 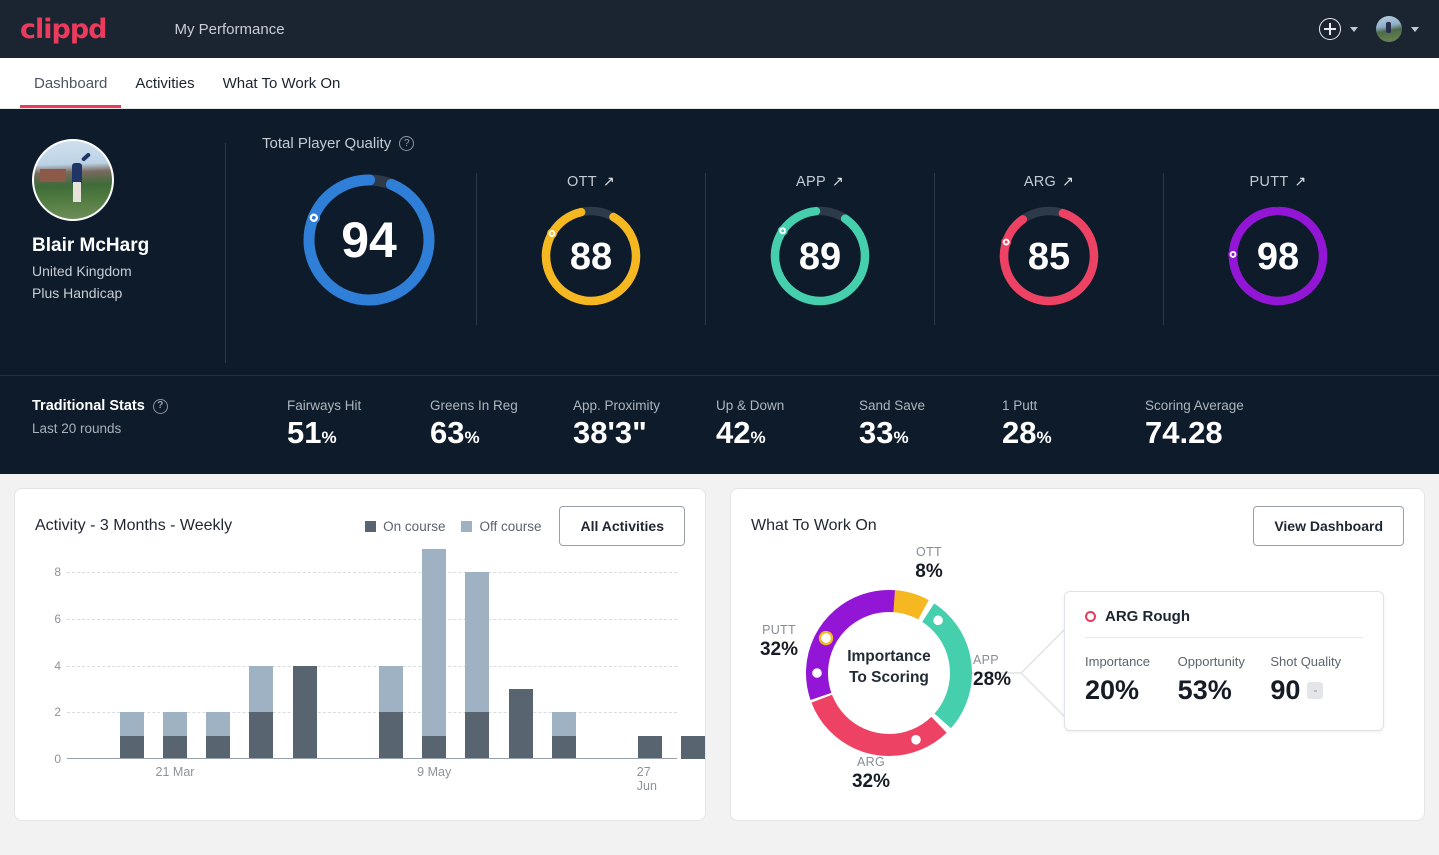 I want to click on stat-unit: %, so click(x=758, y=437).